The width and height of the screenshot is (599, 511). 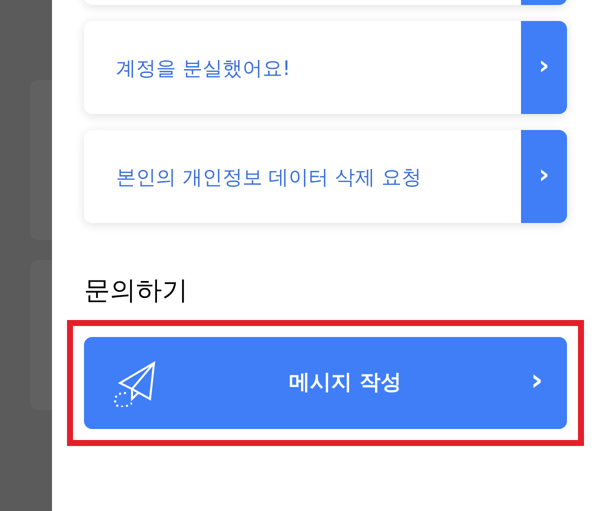 I want to click on section-title: 문의하기, so click(x=136, y=291).